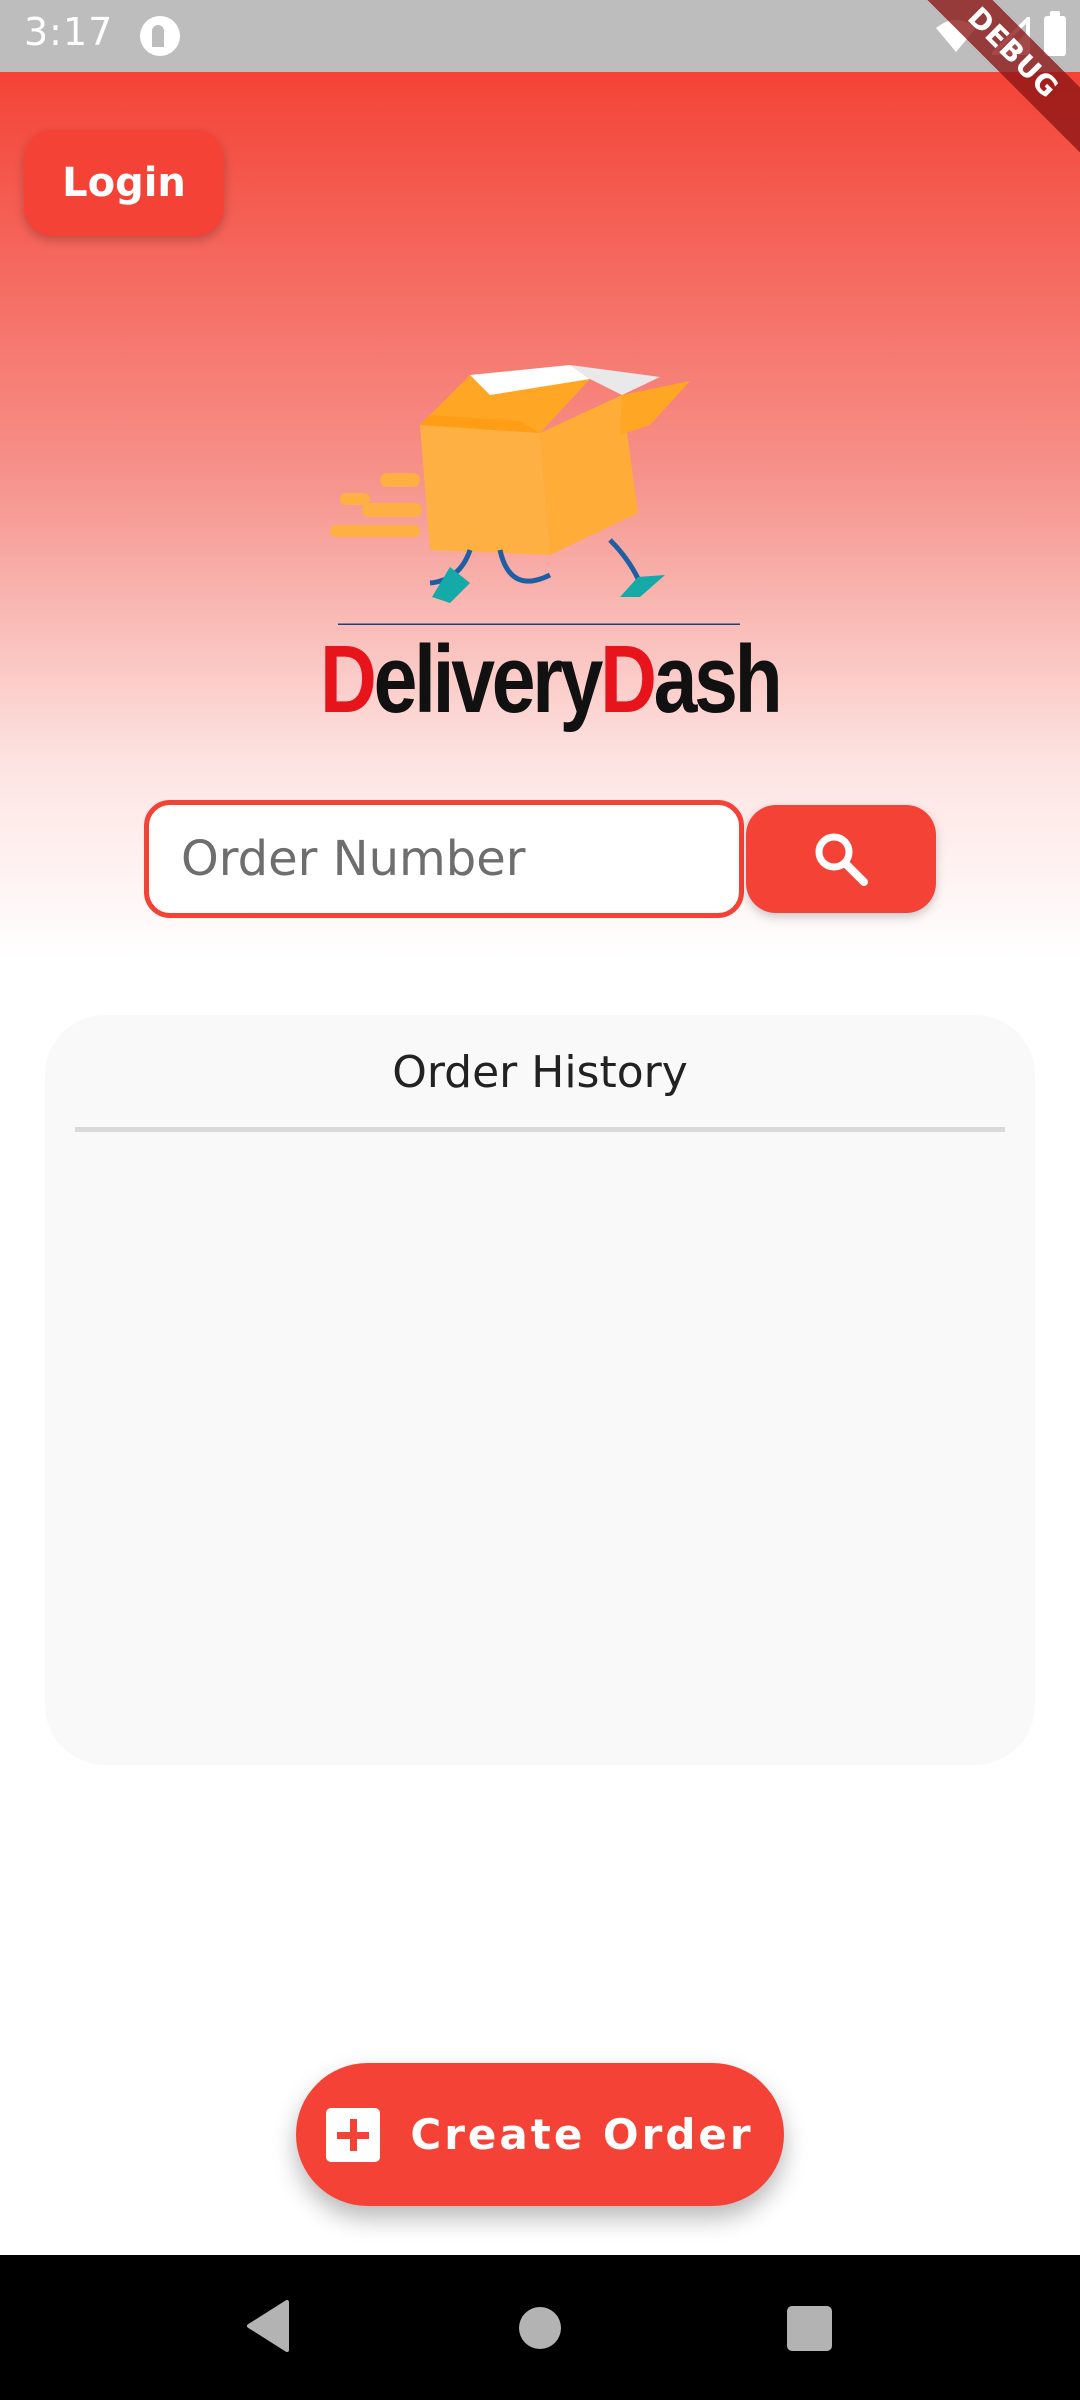  I want to click on order-number-field, so click(444, 859).